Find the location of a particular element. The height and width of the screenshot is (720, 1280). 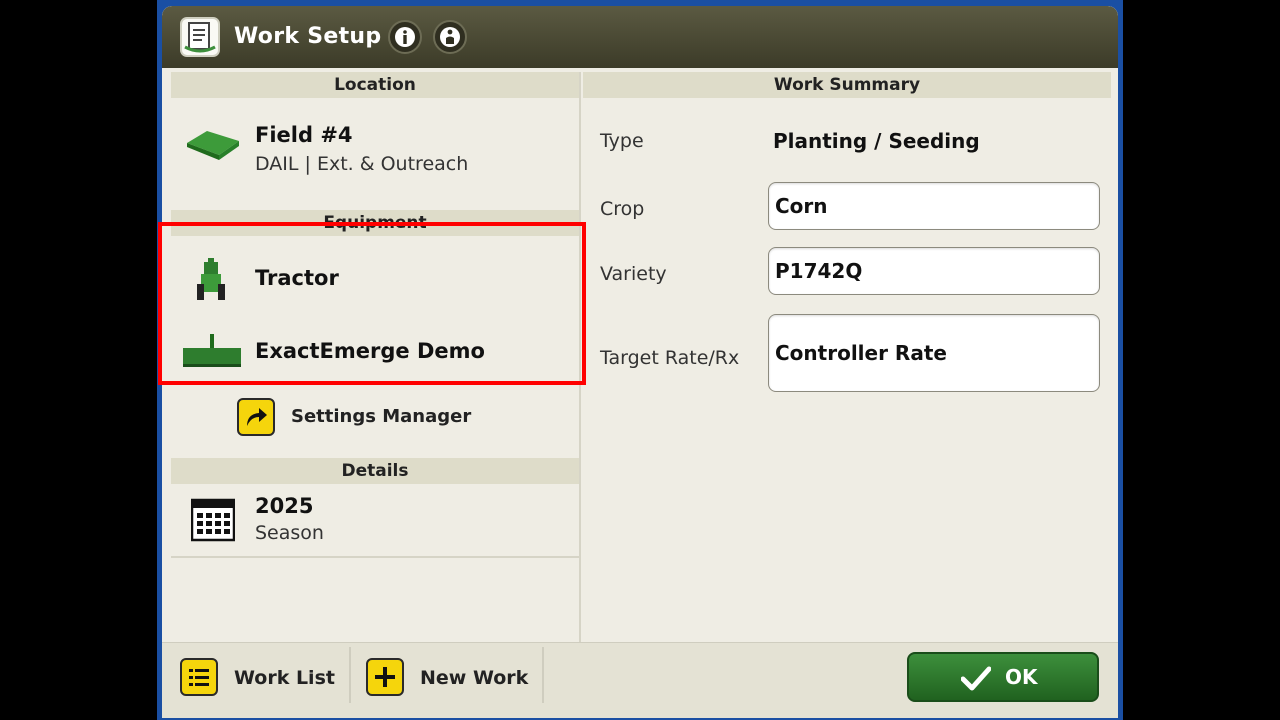

field-name: Field #4 is located at coordinates (304, 135).